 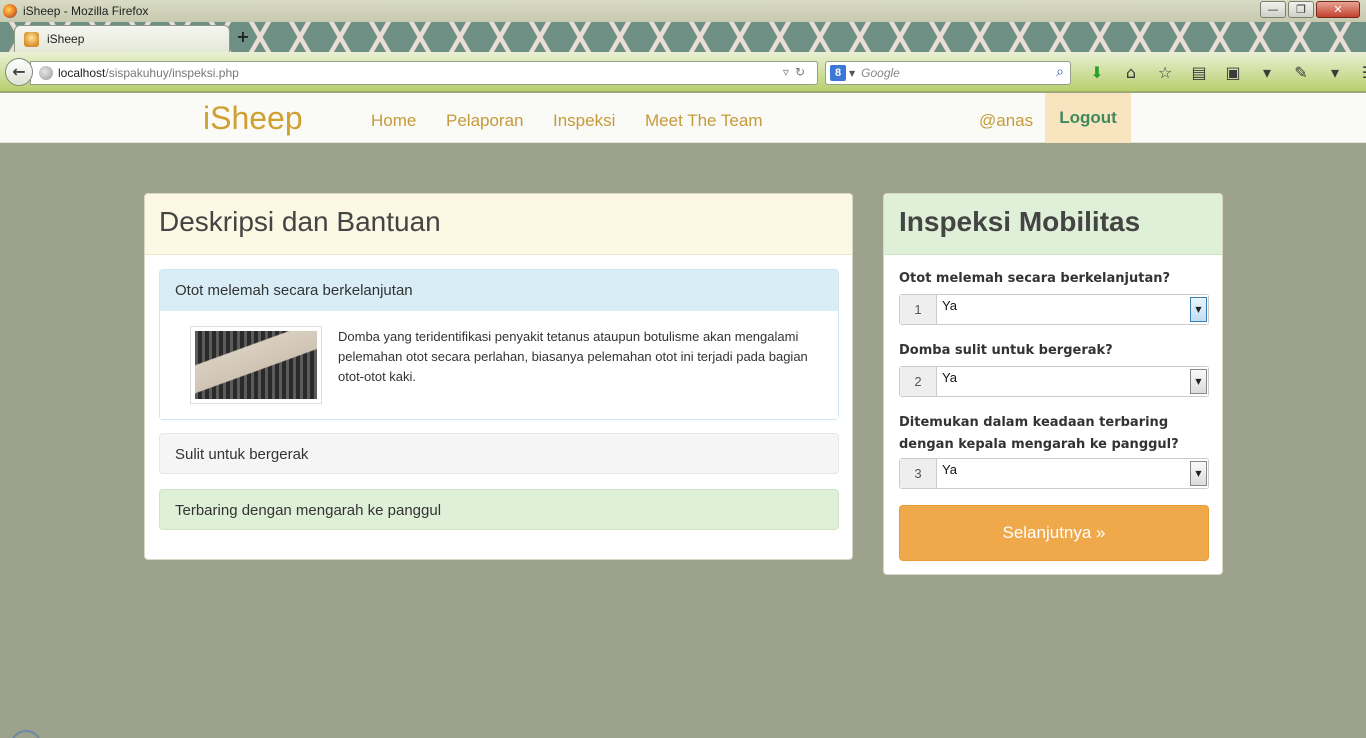 I want to click on window-controls: — ❐ ✕, so click(x=1310, y=9).